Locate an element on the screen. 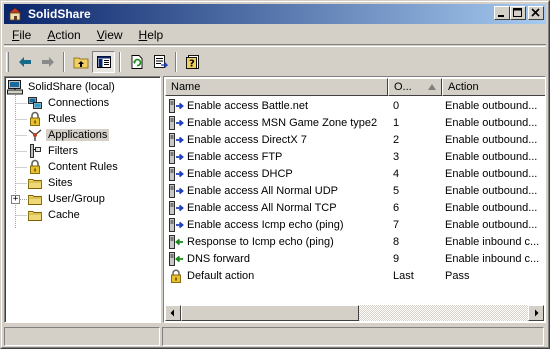 The image size is (550, 349). scroll-left-button is located at coordinates (173, 313).